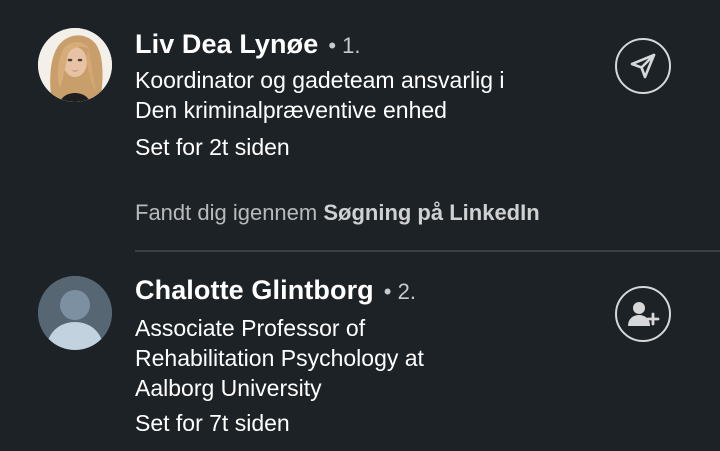  I want to click on profile-photo, so click(75, 65).